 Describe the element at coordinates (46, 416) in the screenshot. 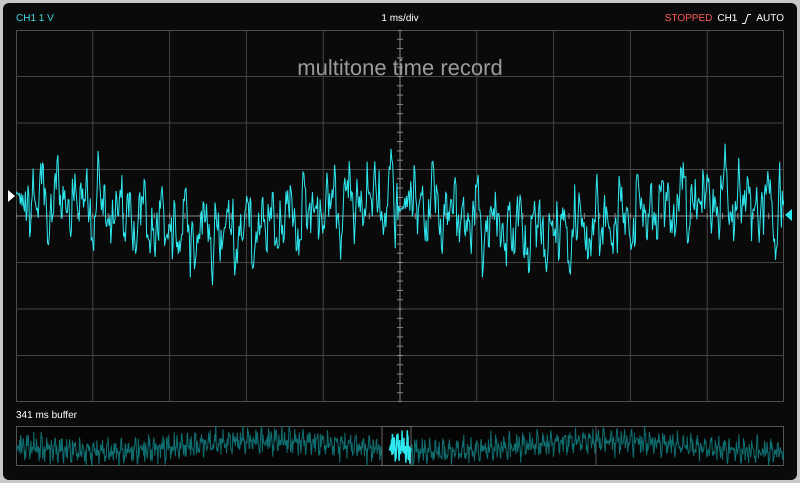

I see `buffer-label: 341 ms buffer` at that location.